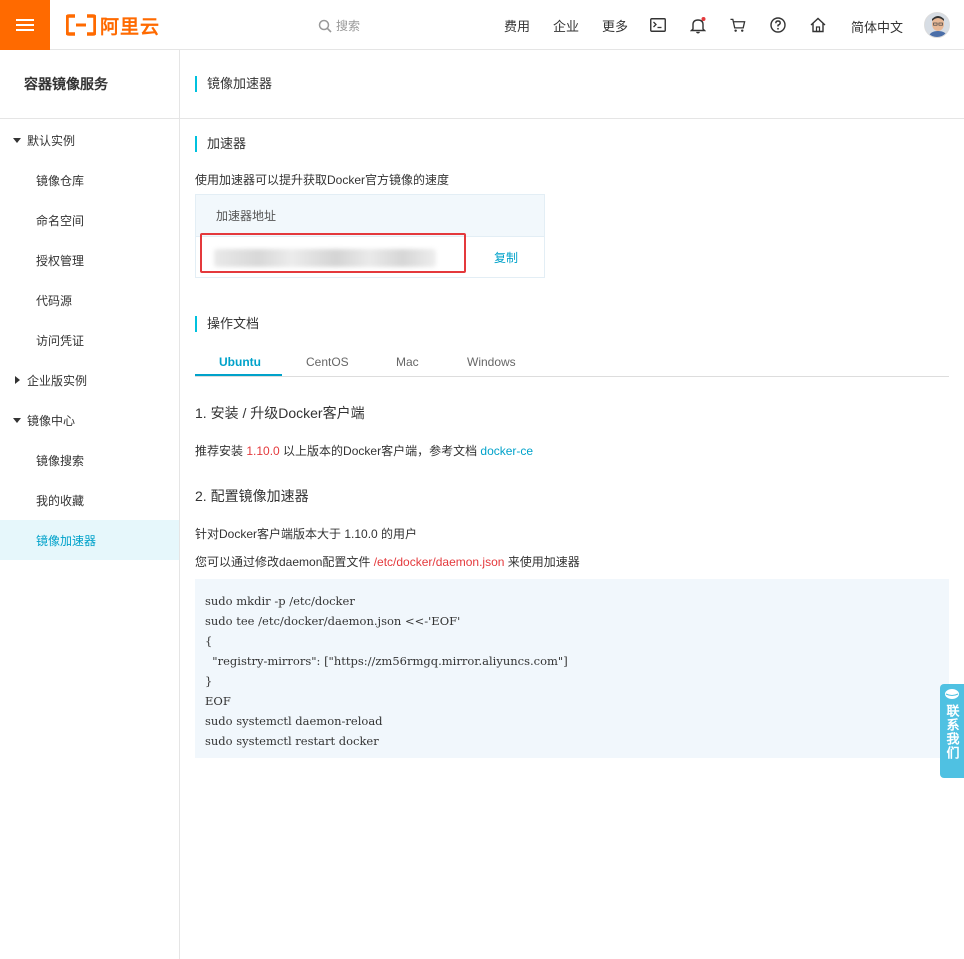  What do you see at coordinates (333, 253) in the screenshot?
I see `highlight-box` at bounding box center [333, 253].